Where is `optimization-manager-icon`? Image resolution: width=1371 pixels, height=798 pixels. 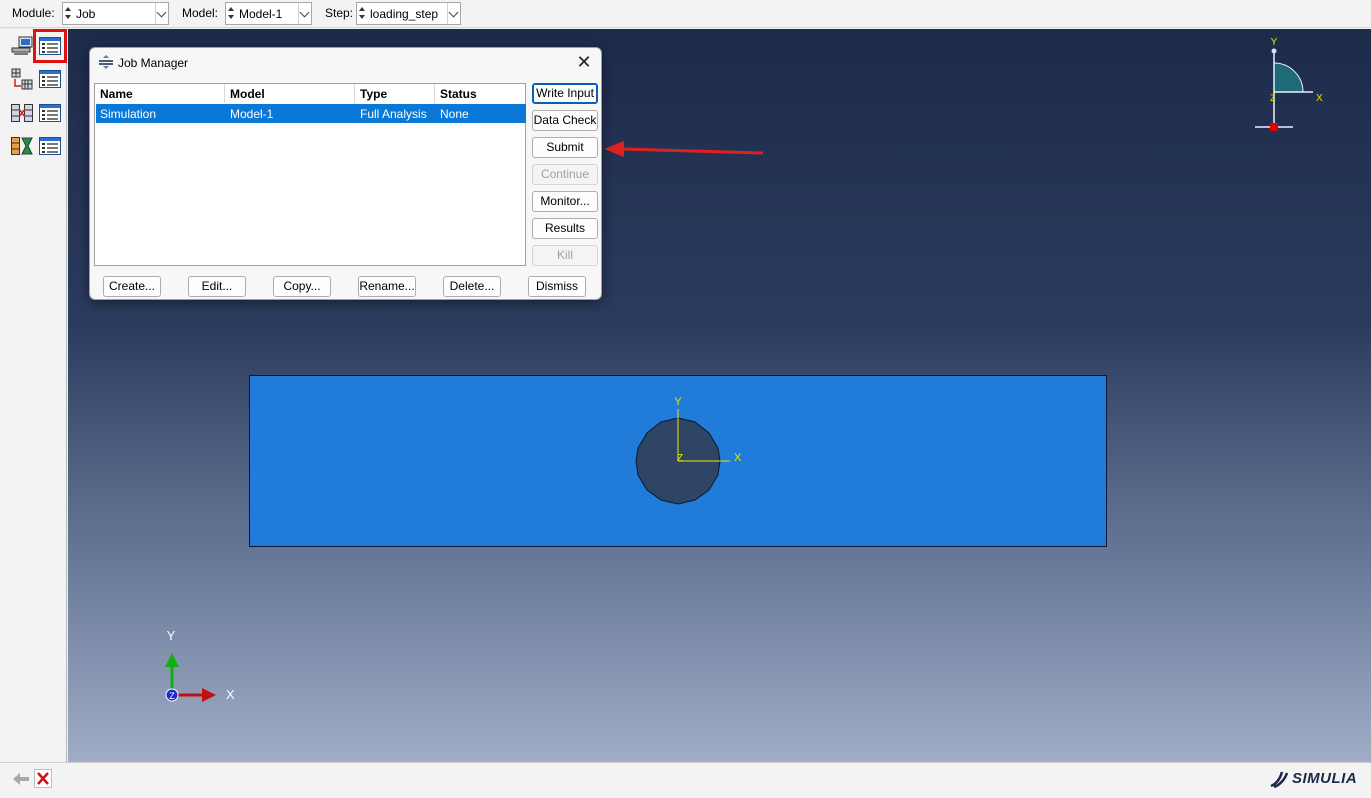 optimization-manager-icon is located at coordinates (50, 146).